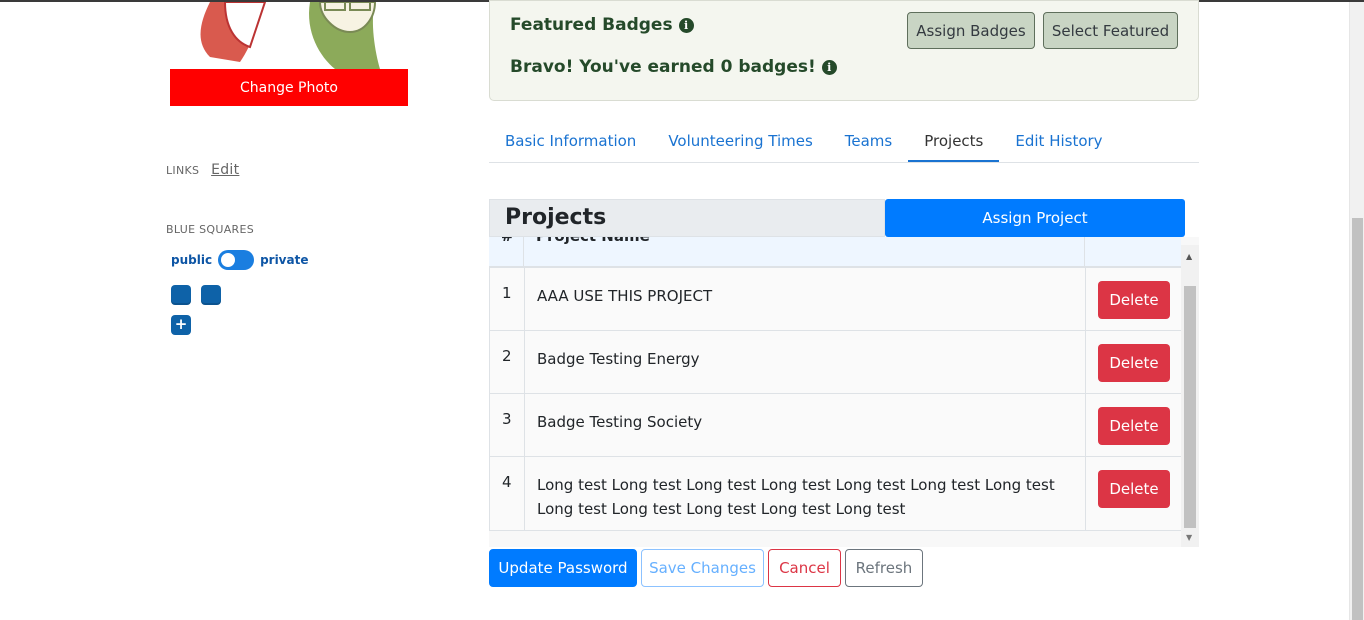  I want to click on change-photo-button: Change Photo, so click(289, 87).